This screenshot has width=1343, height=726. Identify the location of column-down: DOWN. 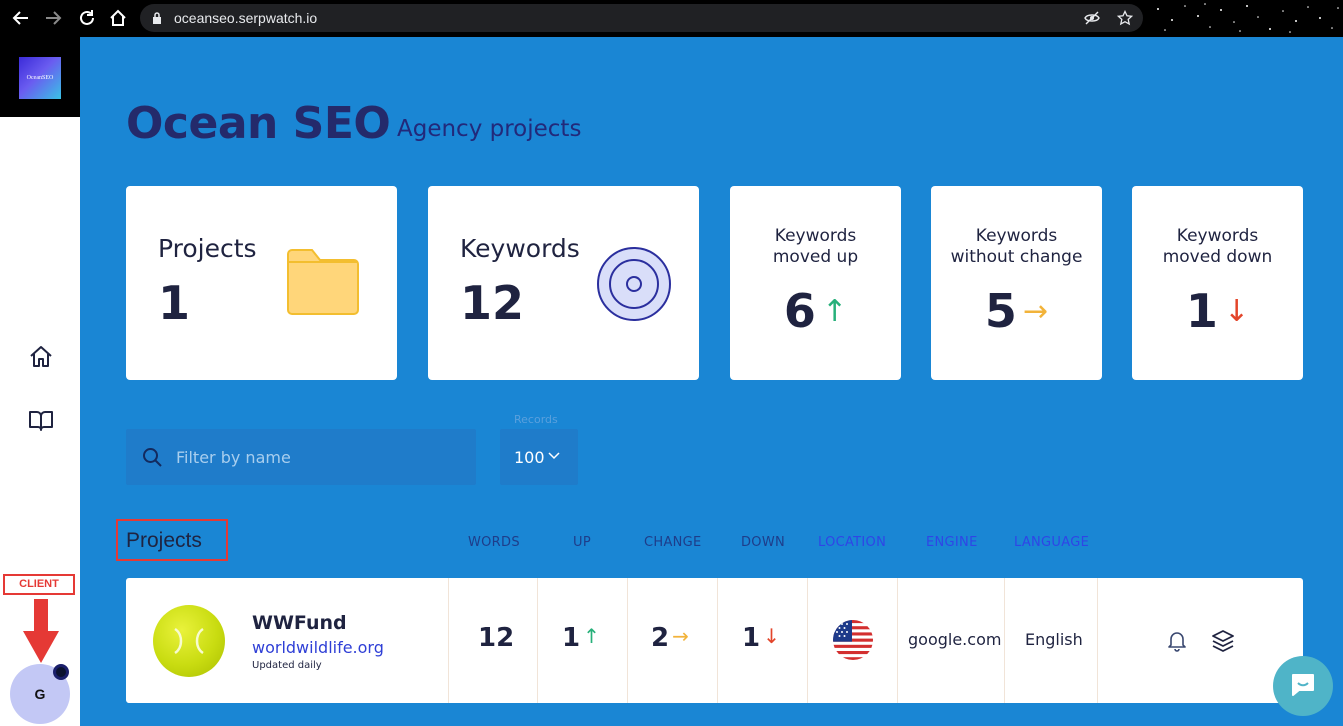
(763, 542).